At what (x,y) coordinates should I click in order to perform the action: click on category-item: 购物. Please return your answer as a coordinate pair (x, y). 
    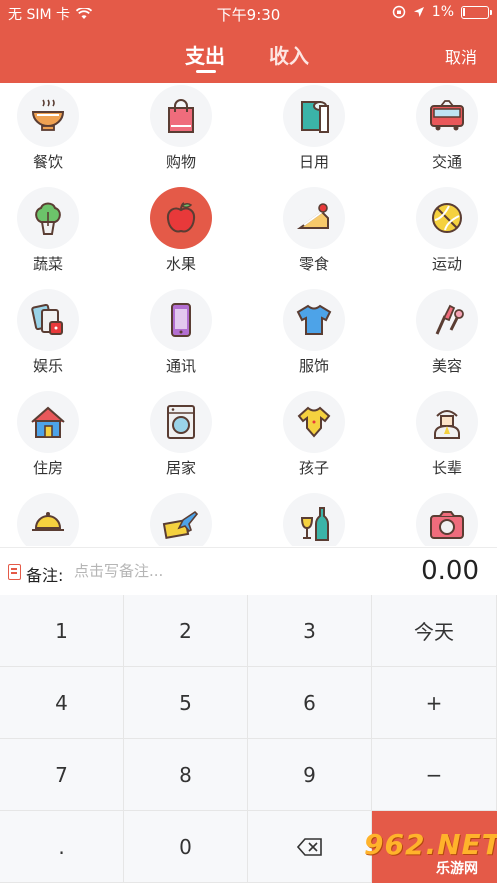
    Looking at the image, I should click on (195, 134).